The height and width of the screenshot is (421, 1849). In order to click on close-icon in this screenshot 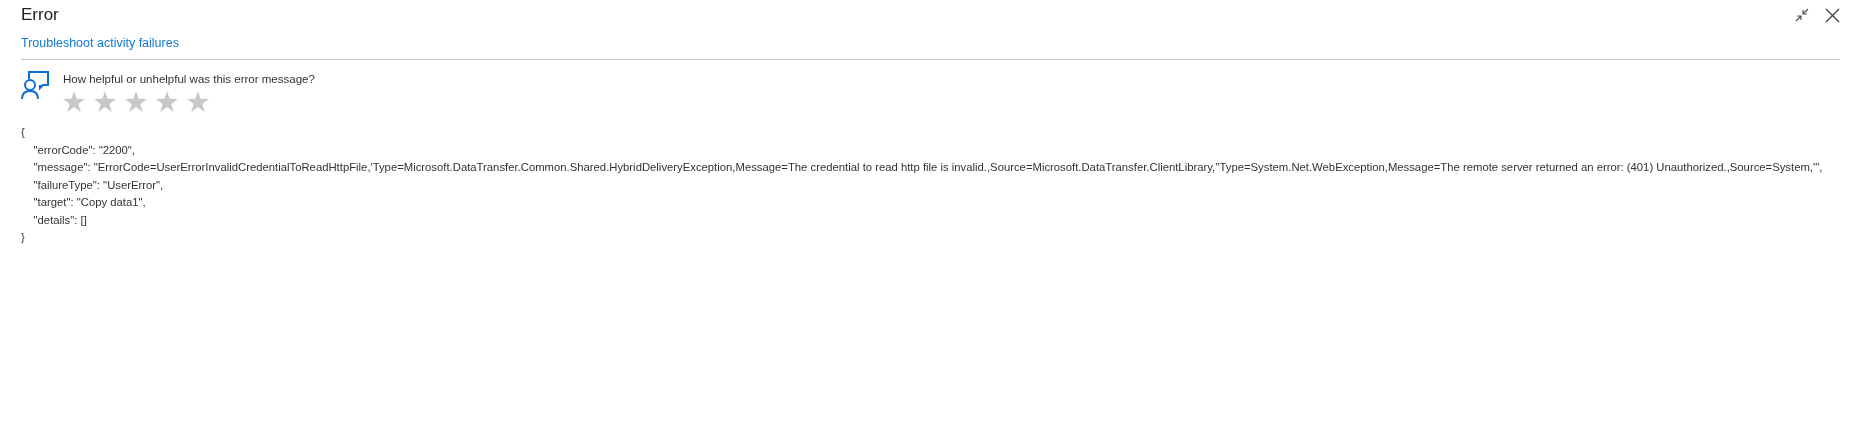, I will do `click(1832, 15)`.